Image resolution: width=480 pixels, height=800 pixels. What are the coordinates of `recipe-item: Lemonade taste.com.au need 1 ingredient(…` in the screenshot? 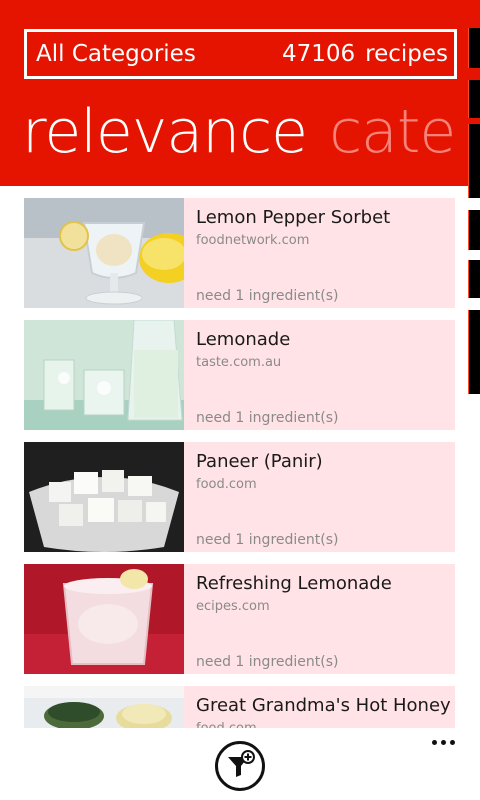 It's located at (239, 375).